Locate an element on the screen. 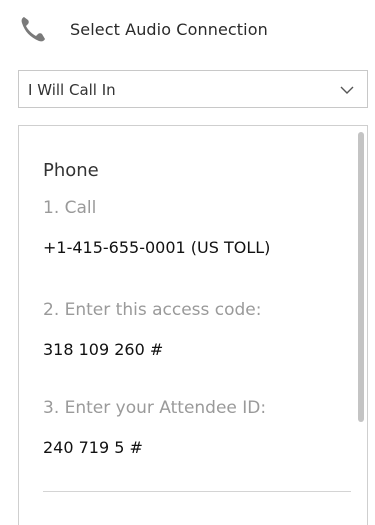  audio-connection-header: Select Audio Connection is located at coordinates (187, 31).